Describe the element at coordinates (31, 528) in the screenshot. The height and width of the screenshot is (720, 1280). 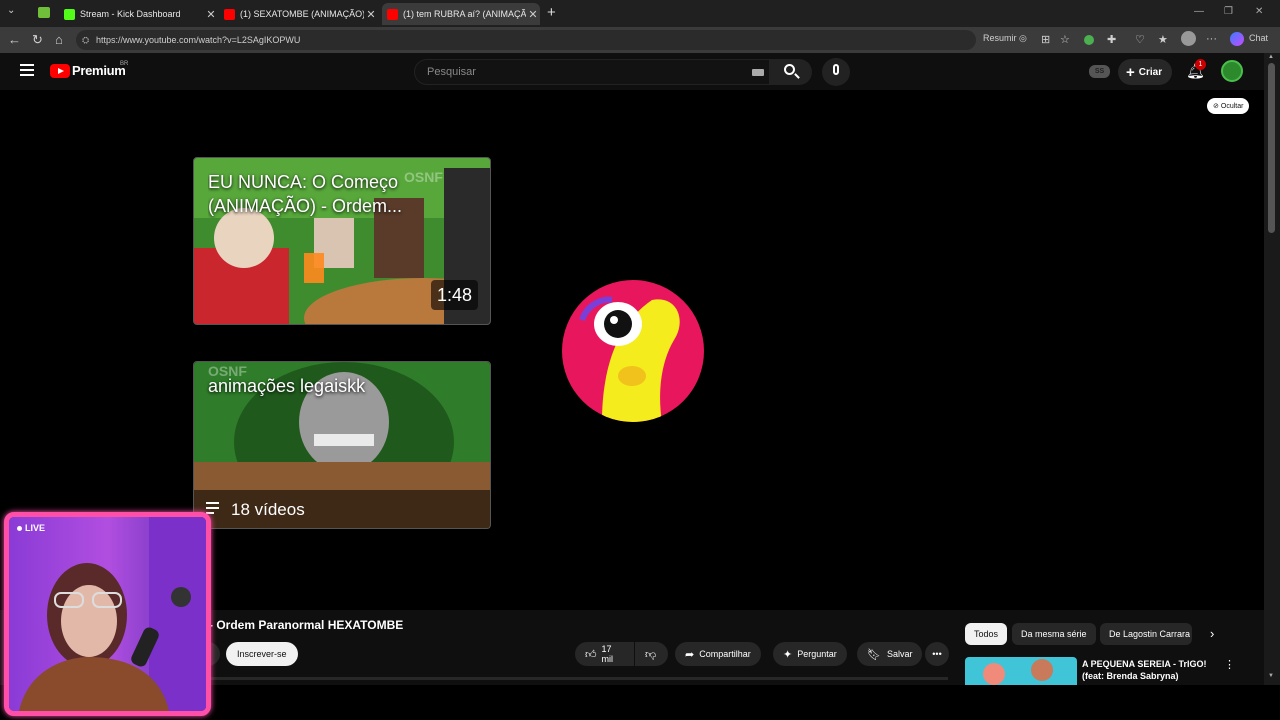
I see `live-badge: LIVE` at that location.